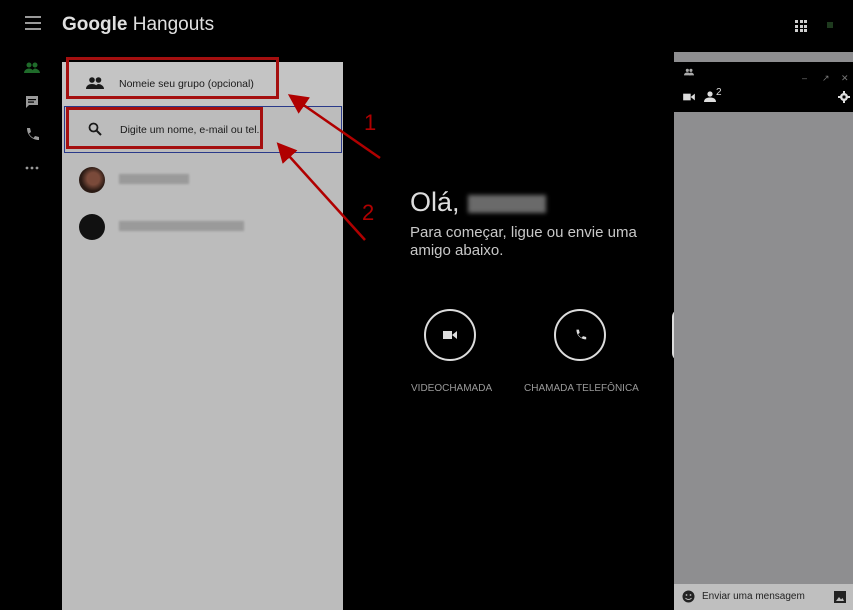  What do you see at coordinates (830, 25) in the screenshot?
I see `account-avatar` at bounding box center [830, 25].